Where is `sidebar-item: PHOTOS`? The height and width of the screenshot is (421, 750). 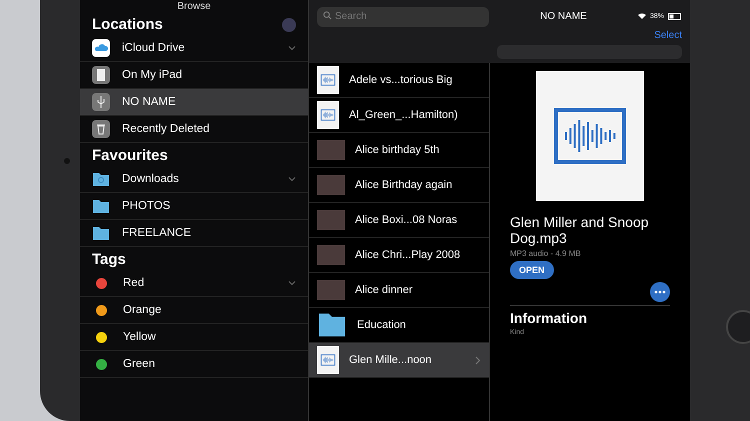 sidebar-item: PHOTOS is located at coordinates (194, 206).